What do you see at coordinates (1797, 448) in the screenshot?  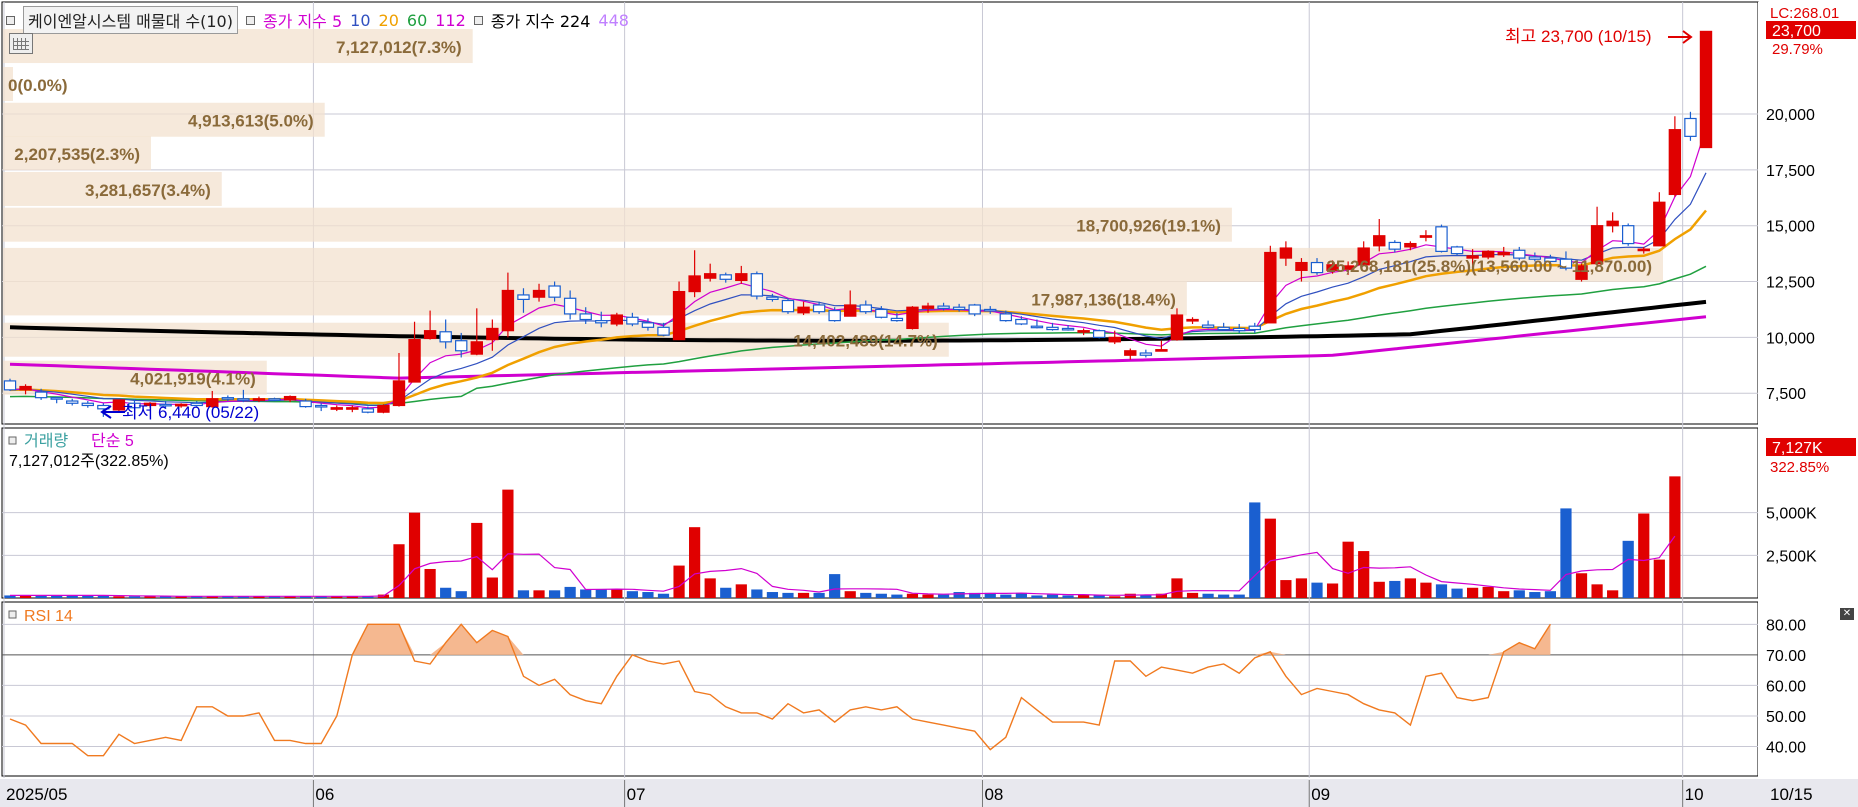 I see `volume-current-value: 7,127K` at bounding box center [1797, 448].